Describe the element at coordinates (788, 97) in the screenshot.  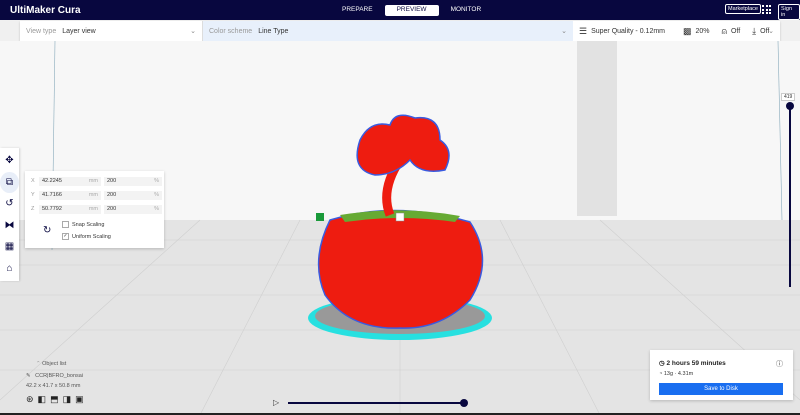
I see `layer-number: 419` at that location.